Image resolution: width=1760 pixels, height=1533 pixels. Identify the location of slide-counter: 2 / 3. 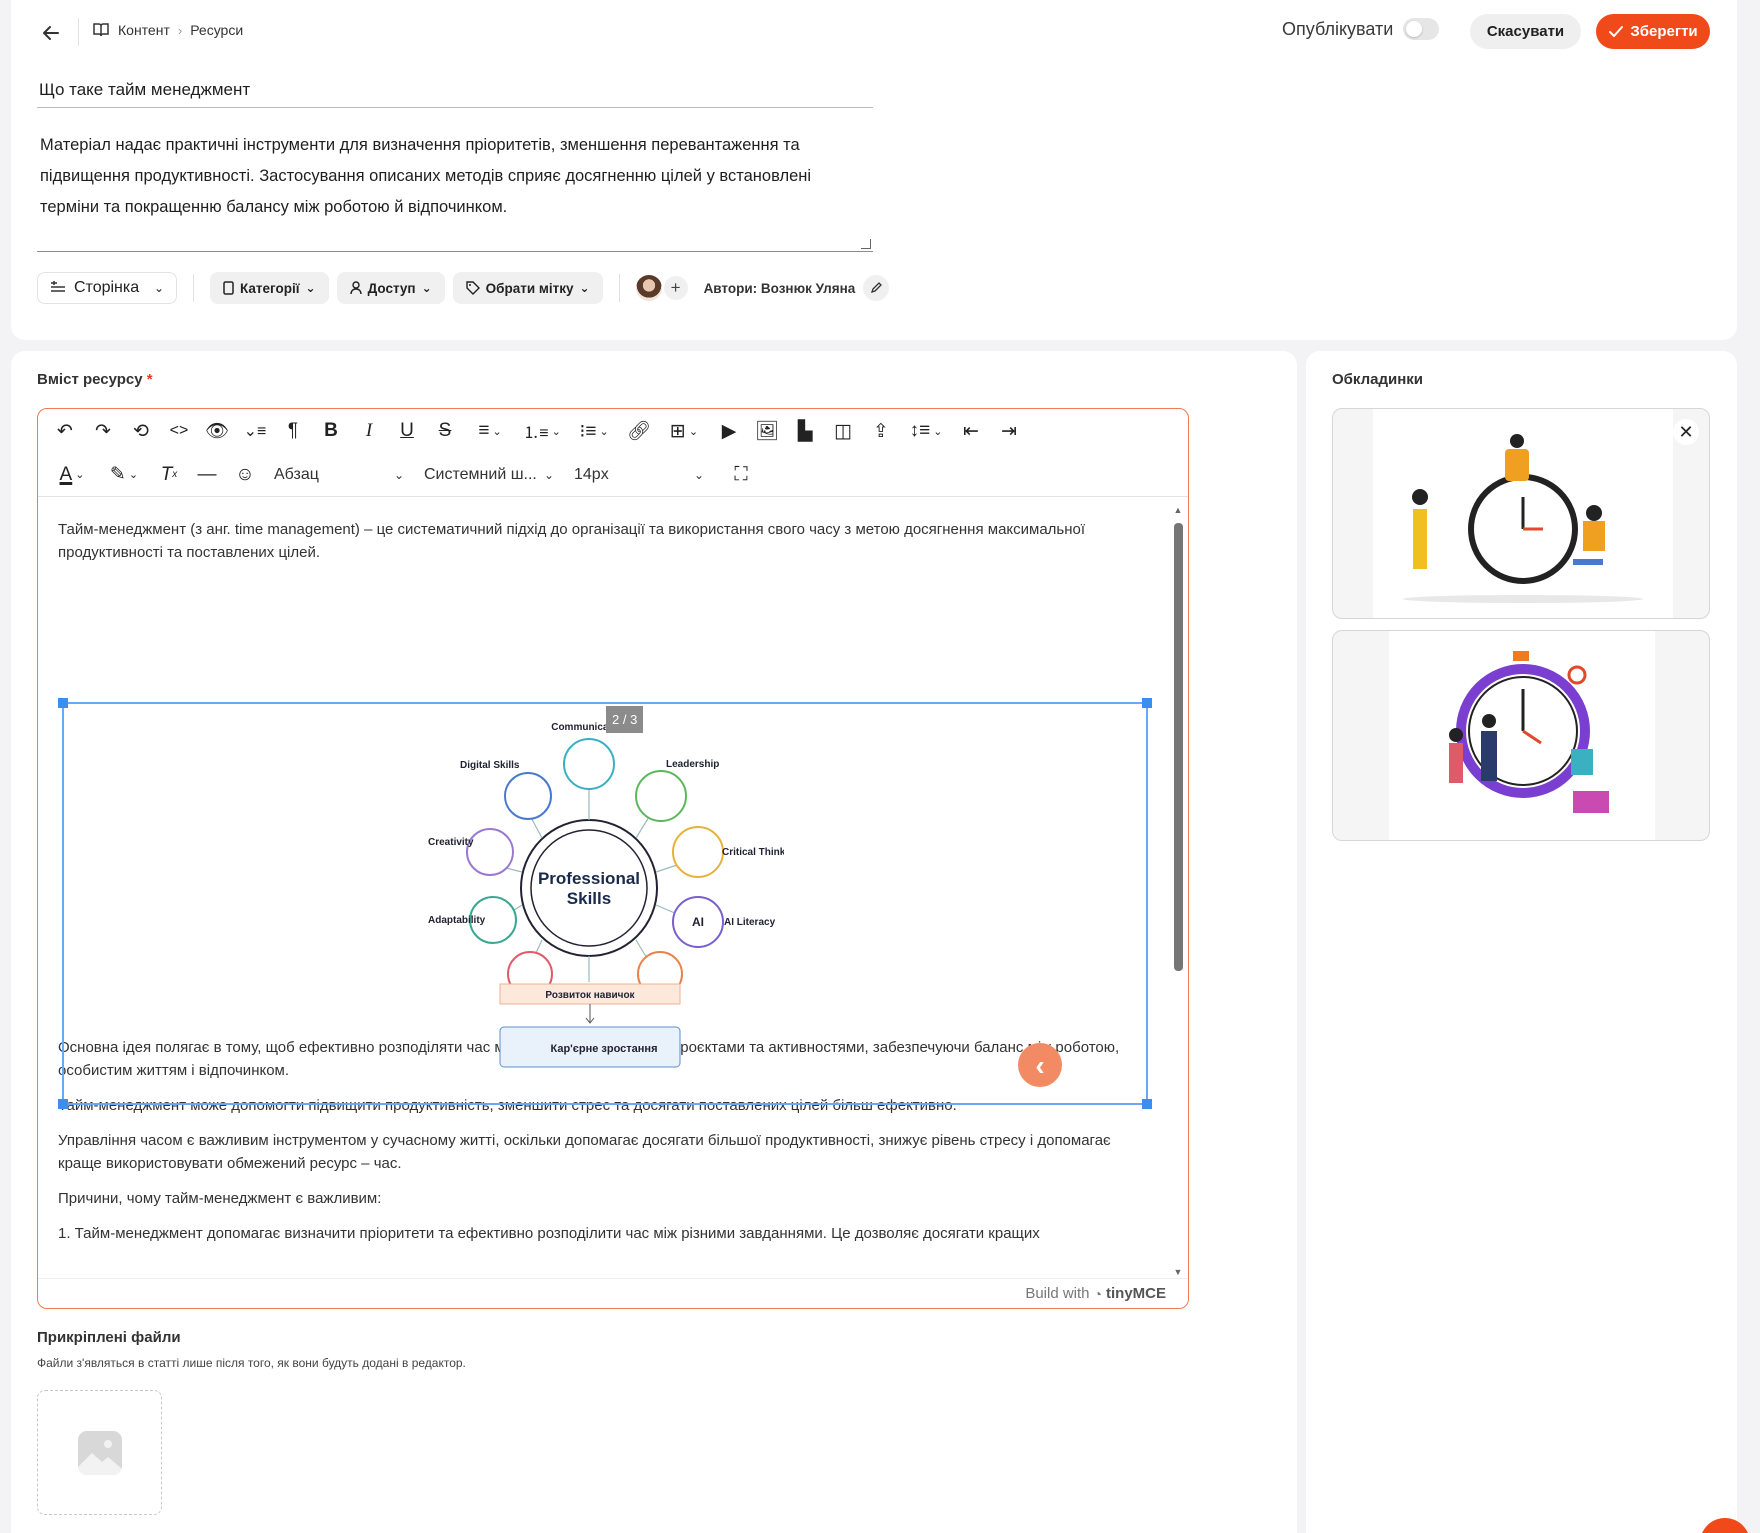
(625, 719).